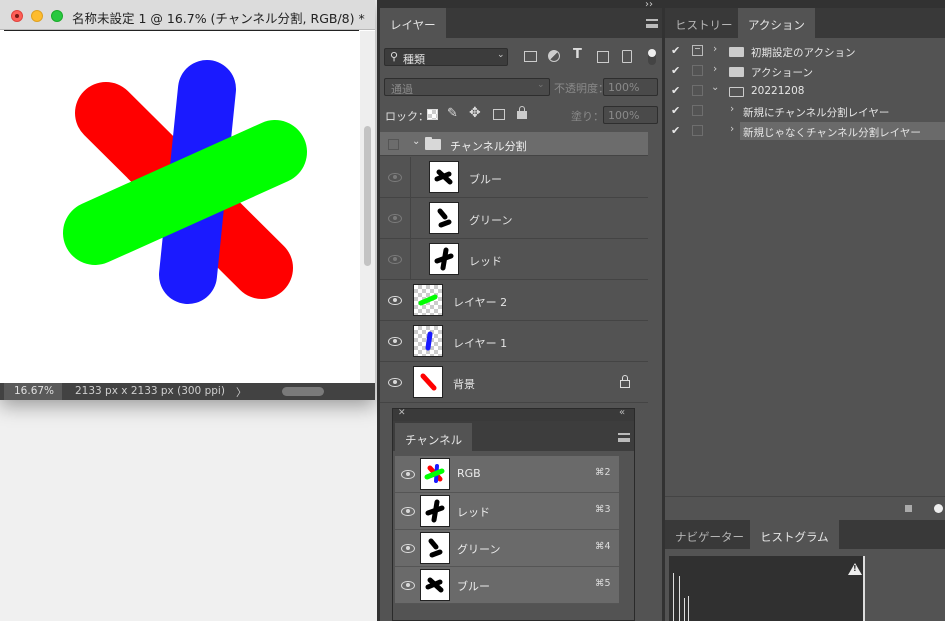 The width and height of the screenshot is (945, 621). I want to click on navigator-tabbar: ナビゲーター ヒストグラム, so click(805, 534).